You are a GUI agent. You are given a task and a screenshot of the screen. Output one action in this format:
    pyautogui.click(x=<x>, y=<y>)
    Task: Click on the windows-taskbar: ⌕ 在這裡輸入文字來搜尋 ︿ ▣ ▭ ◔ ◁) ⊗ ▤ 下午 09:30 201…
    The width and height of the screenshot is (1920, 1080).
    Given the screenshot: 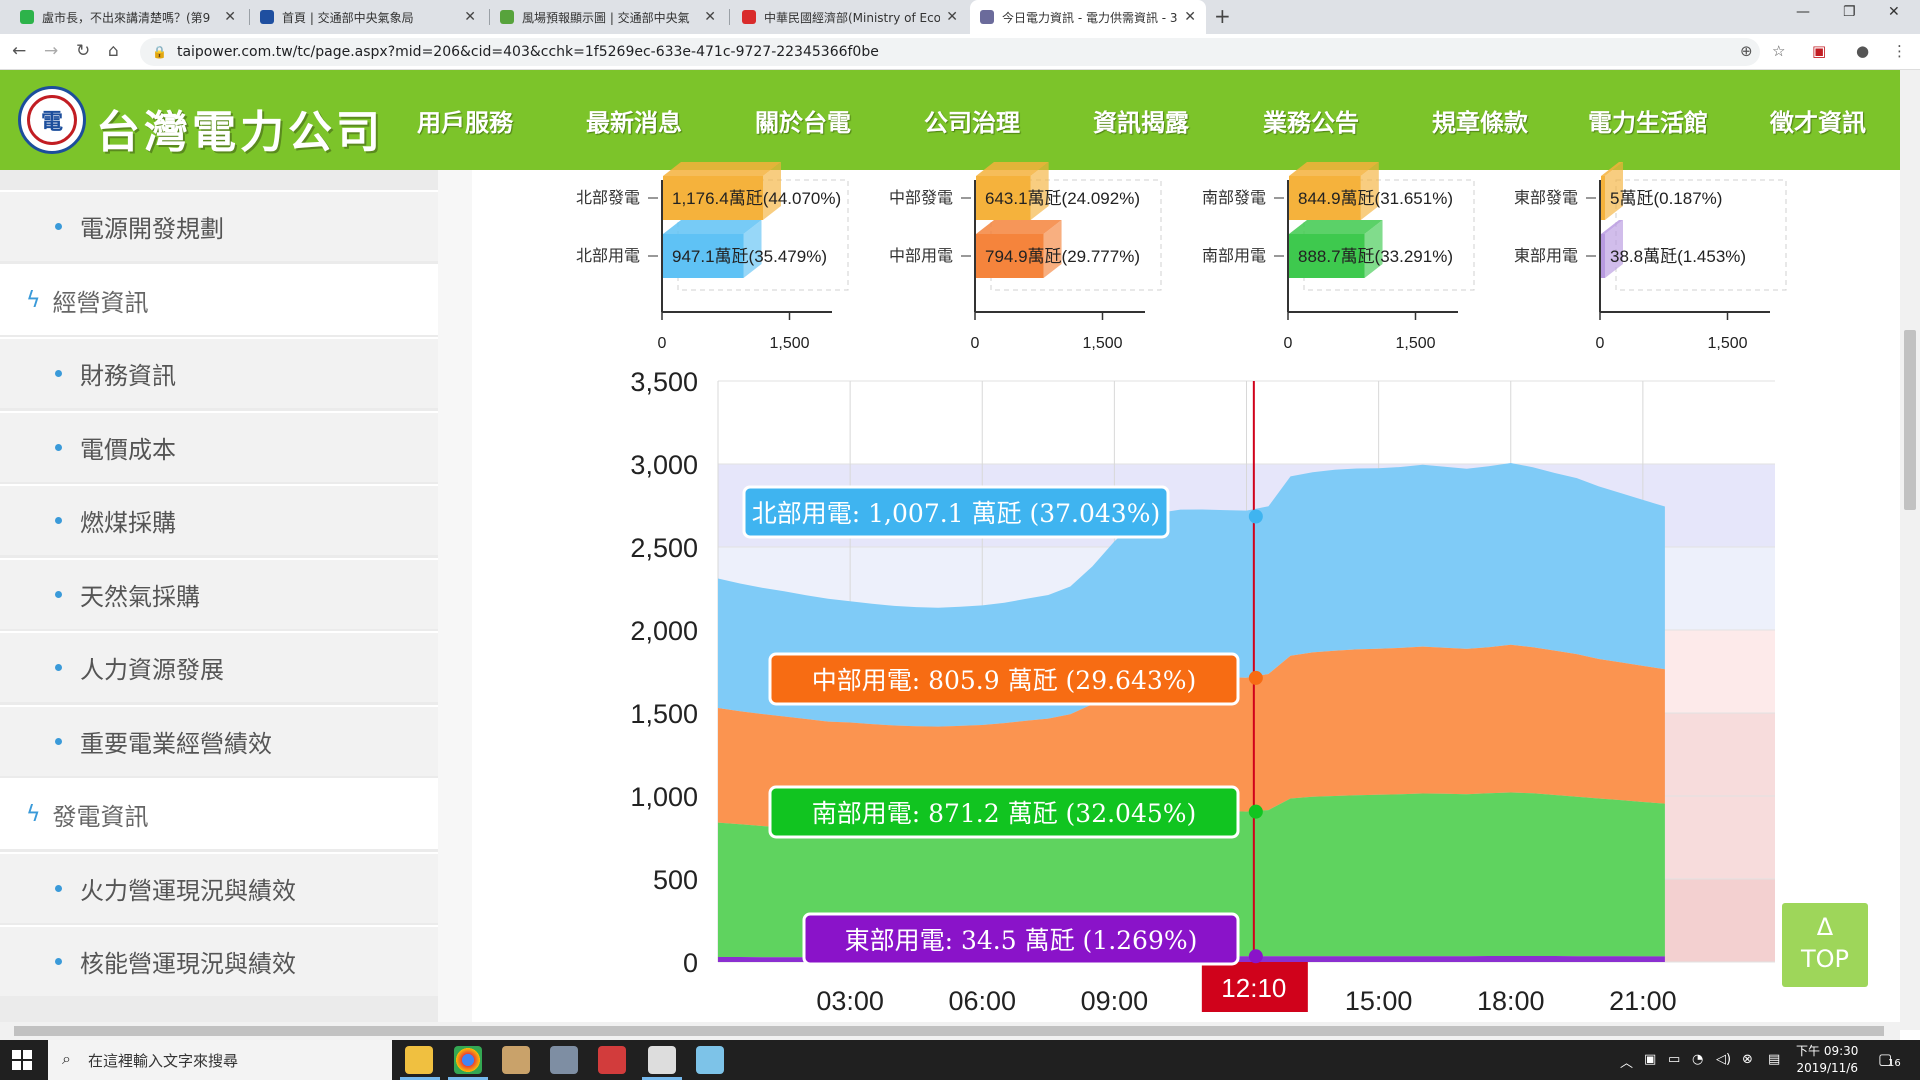 What is the action you would take?
    pyautogui.click(x=960, y=1060)
    